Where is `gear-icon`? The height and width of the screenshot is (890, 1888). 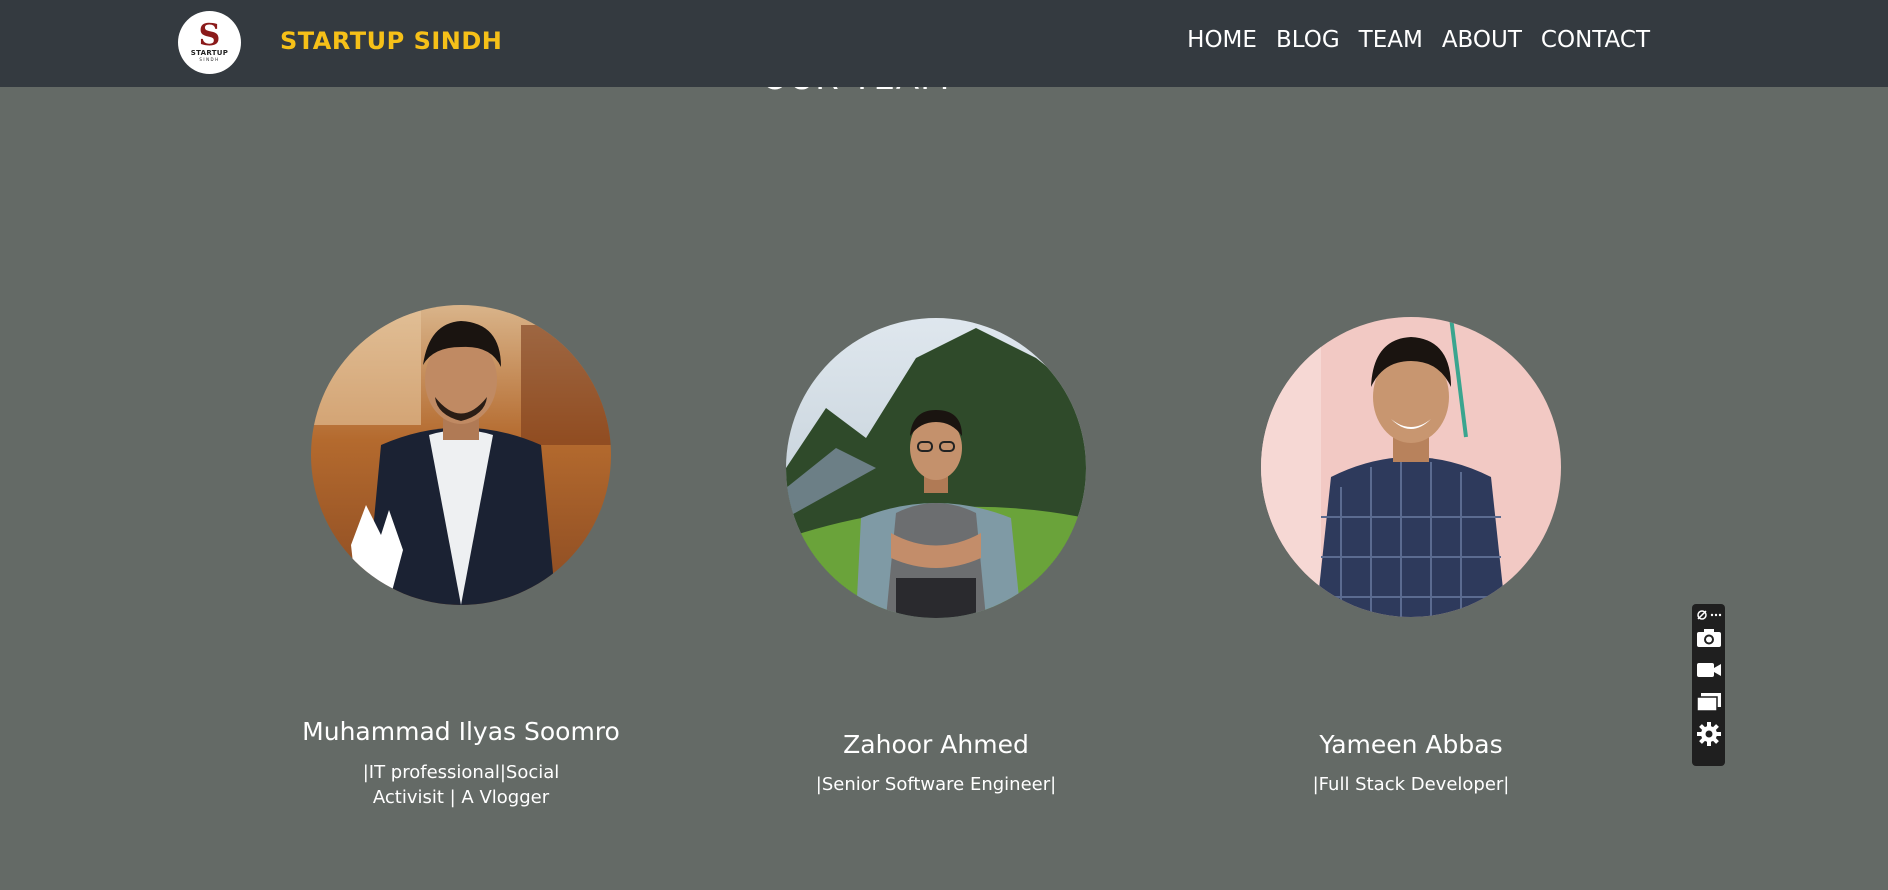
gear-icon is located at coordinates (1708, 734).